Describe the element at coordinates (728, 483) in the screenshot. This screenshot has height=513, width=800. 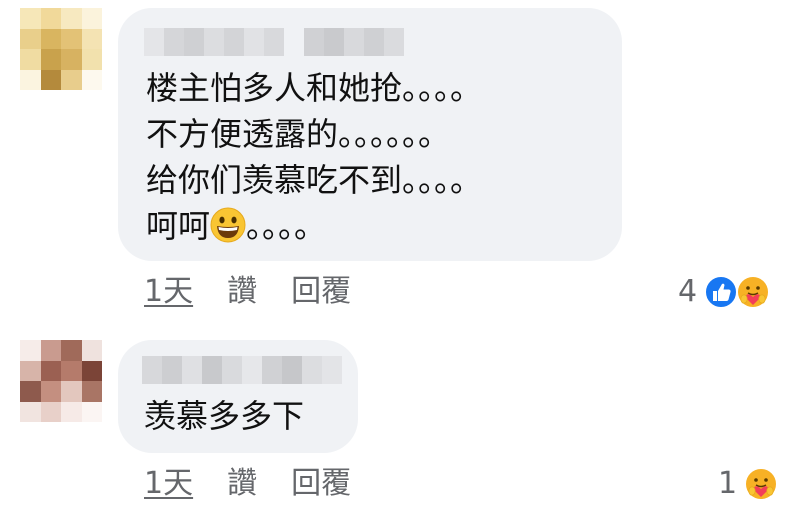
I see `reaction-count: 1` at that location.